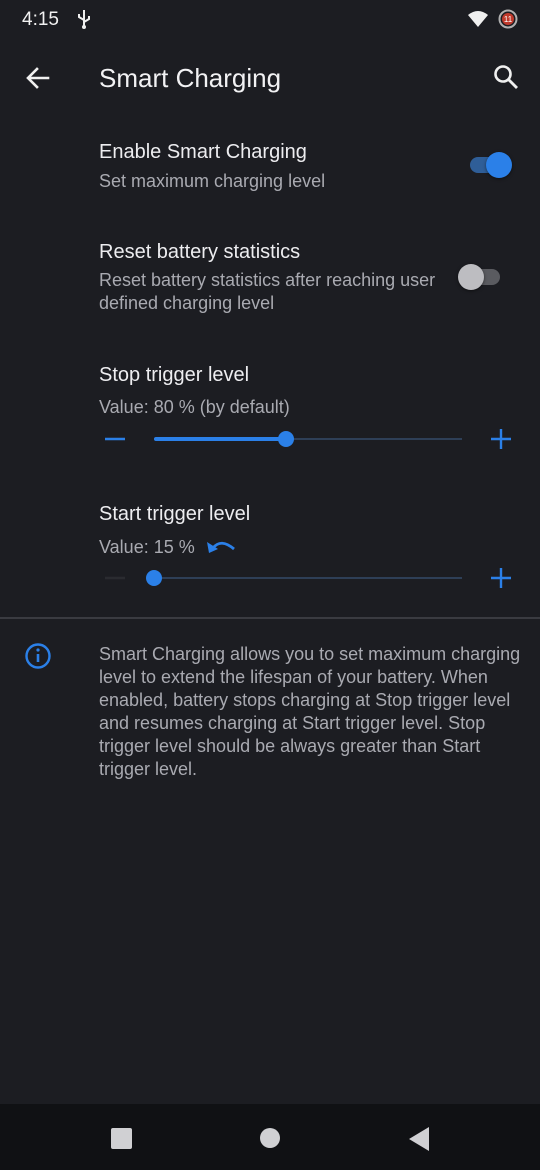 Image resolution: width=540 pixels, height=1170 pixels. I want to click on stop-trigger-slider, so click(308, 439).